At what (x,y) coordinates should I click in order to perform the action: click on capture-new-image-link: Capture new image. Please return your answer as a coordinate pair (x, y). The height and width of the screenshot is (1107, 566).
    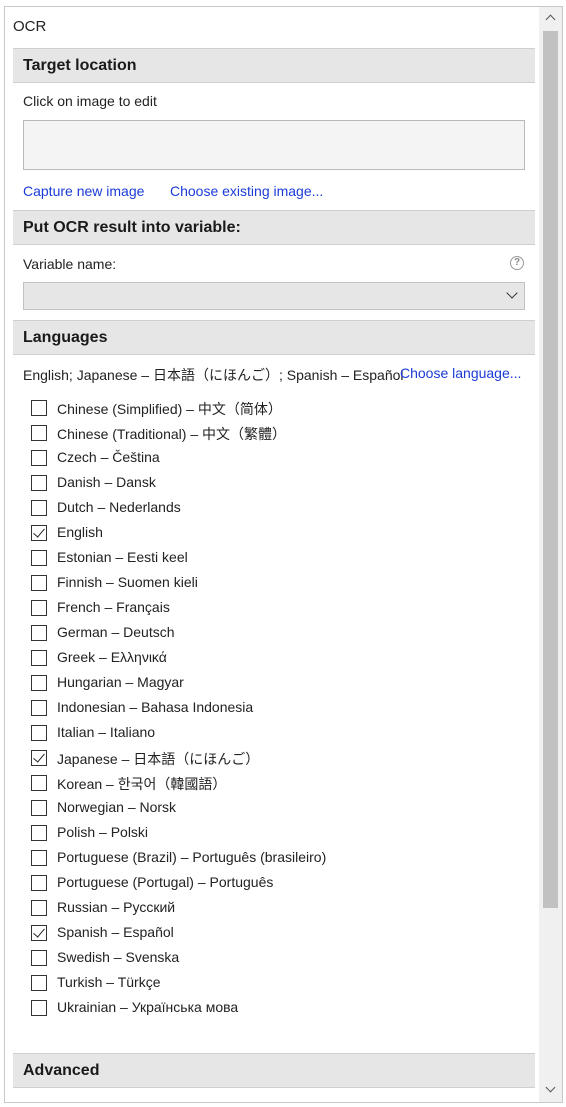
    Looking at the image, I should click on (83, 191).